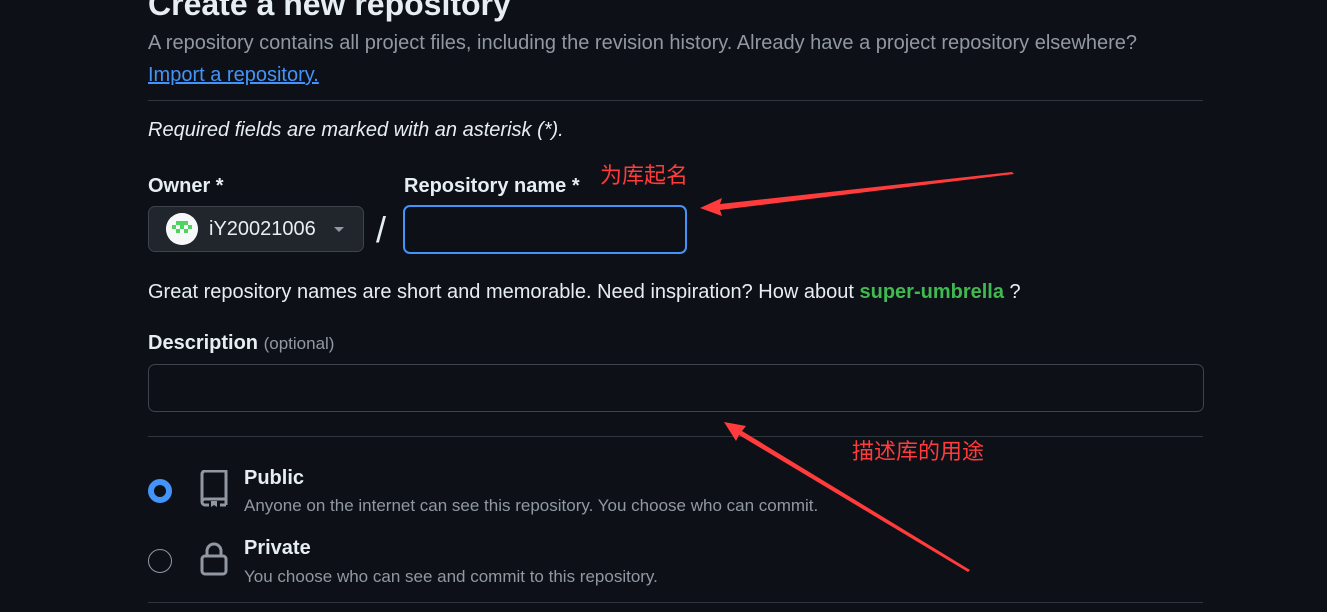 The width and height of the screenshot is (1327, 612). What do you see at coordinates (203, 343) in the screenshot?
I see `description-label: Description` at bounding box center [203, 343].